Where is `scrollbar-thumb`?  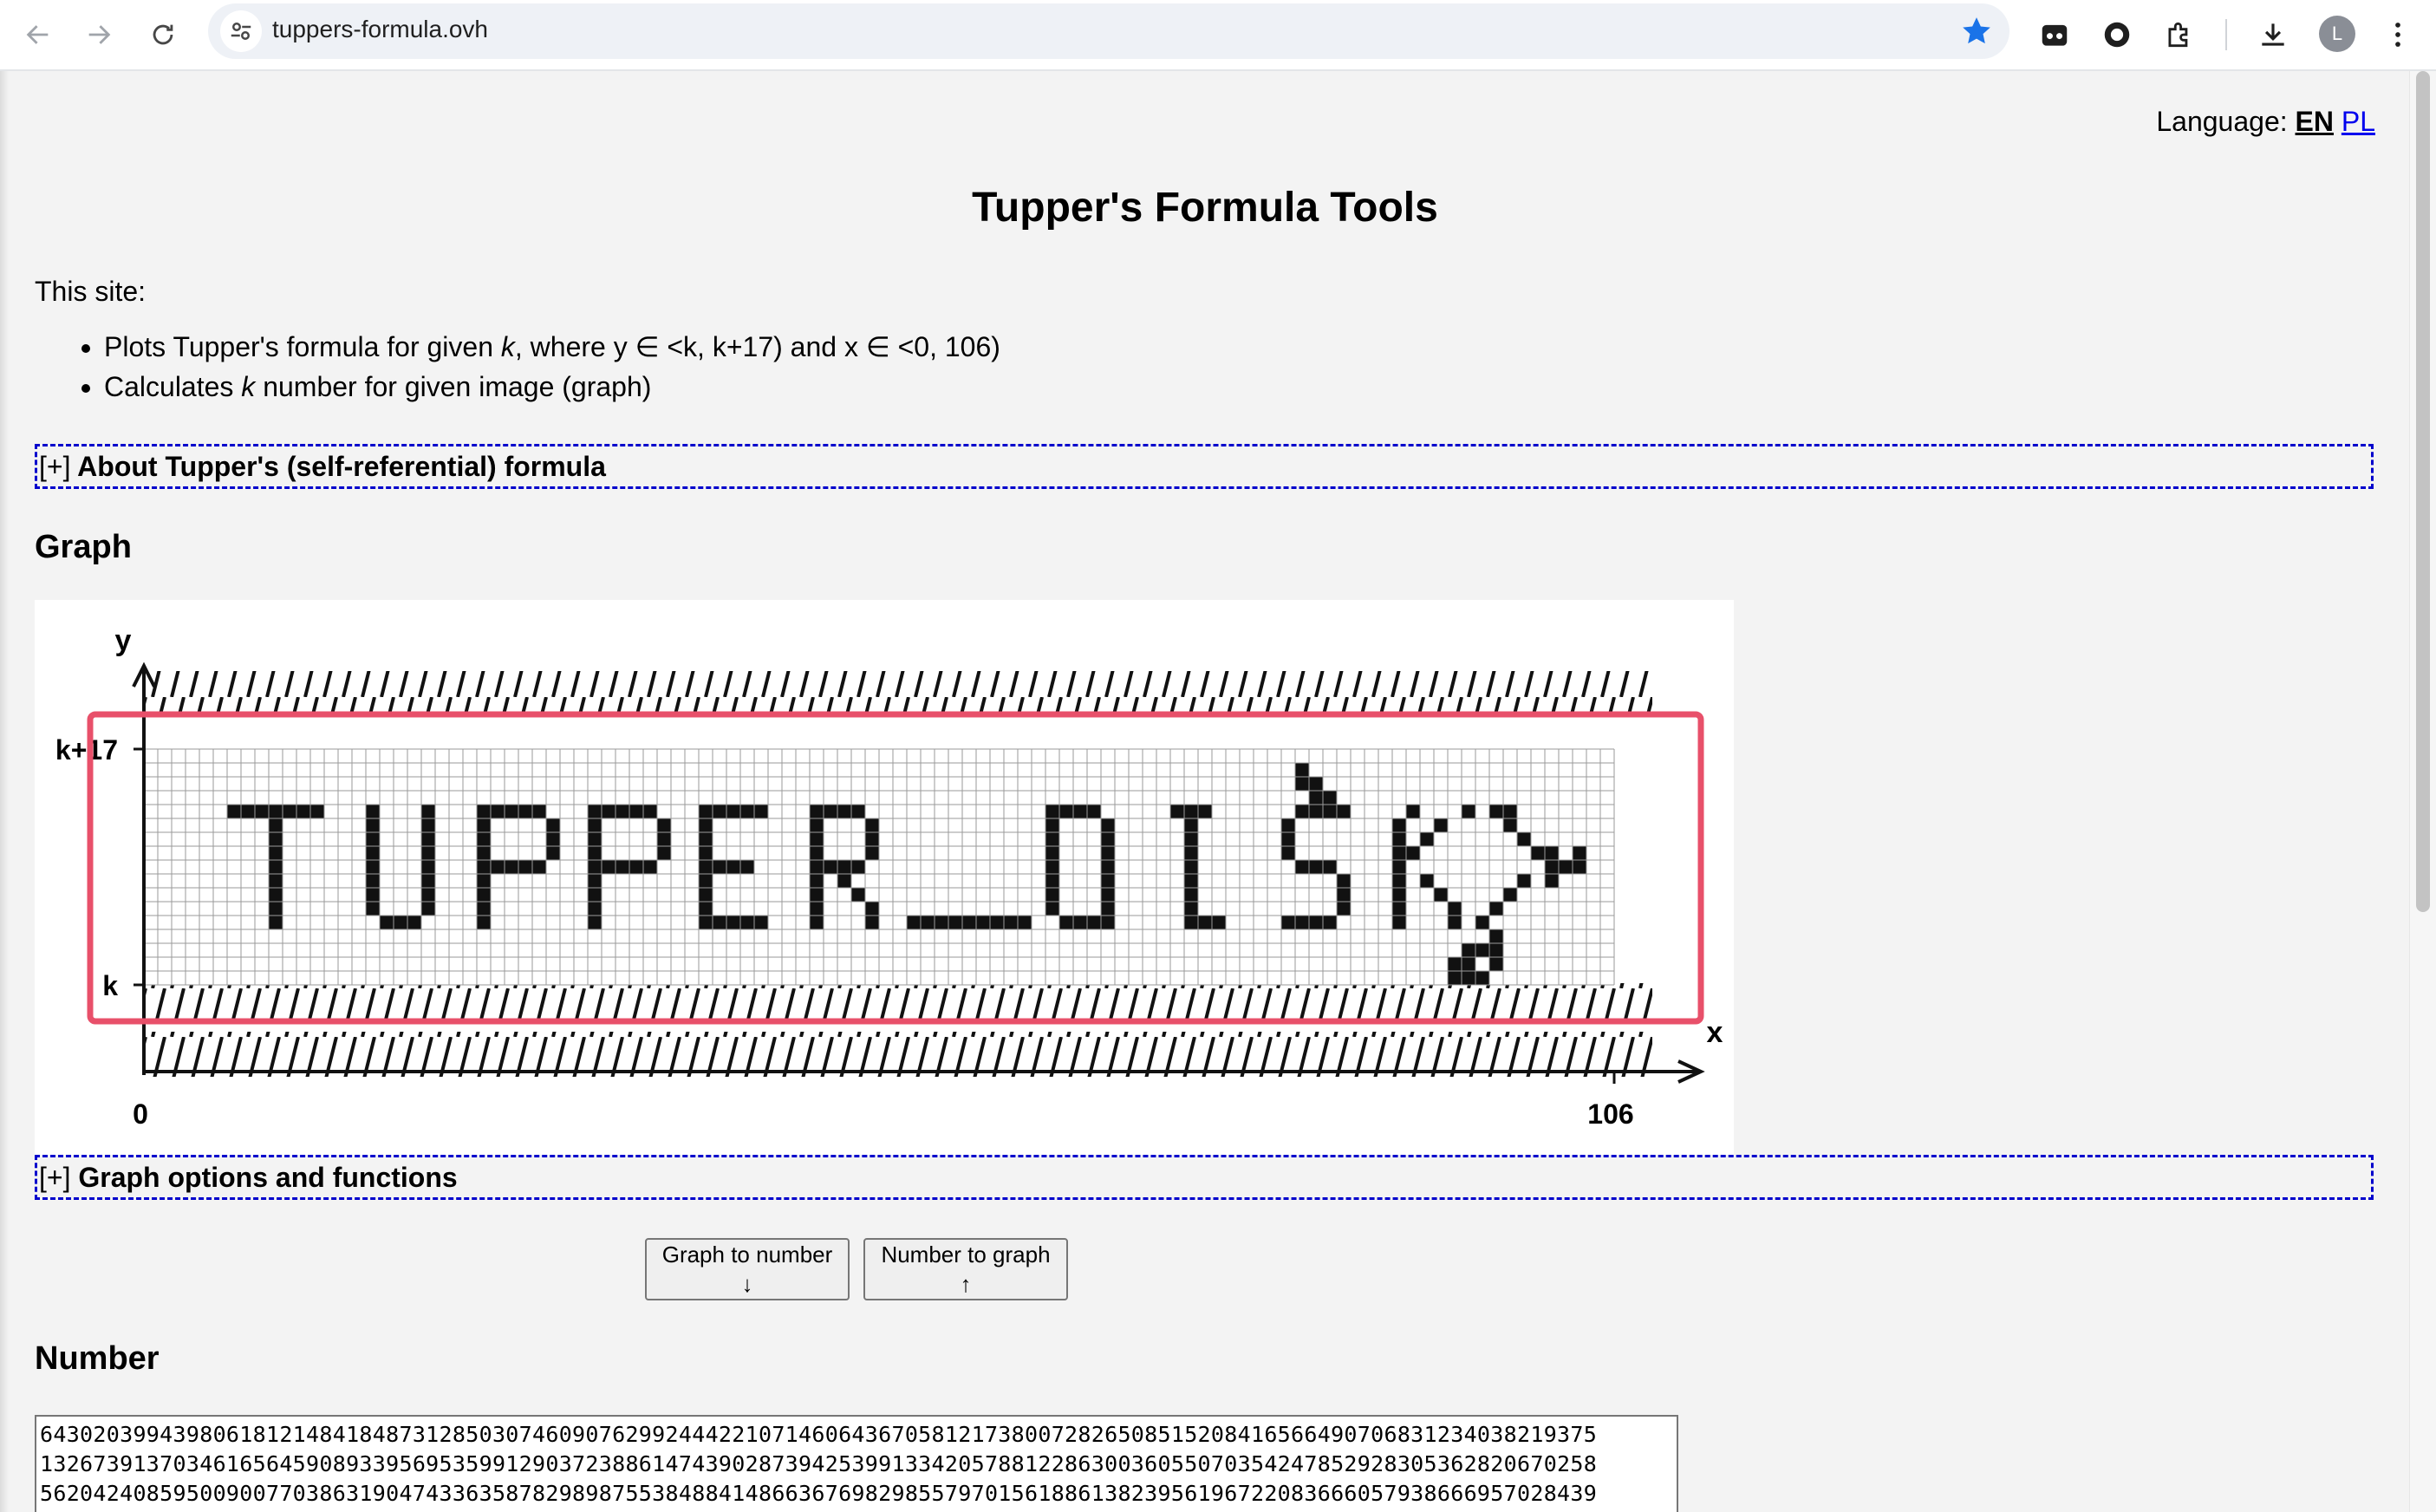
scrollbar-thumb is located at coordinates (2423, 491).